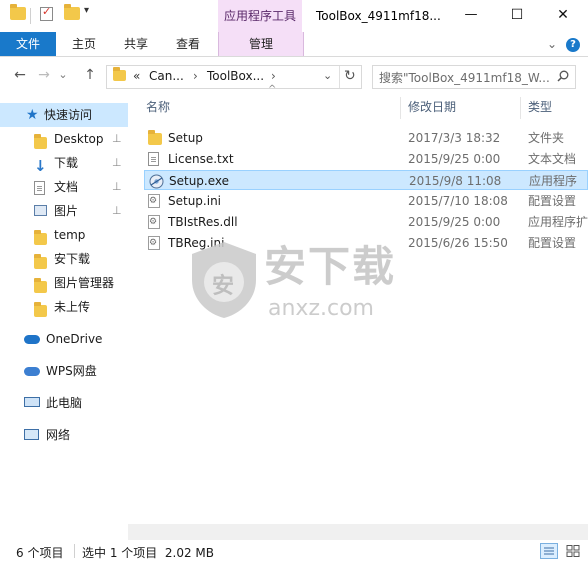 The height and width of the screenshot is (564, 588). What do you see at coordinates (64, 403) in the screenshot?
I see `nav-this-pc: 此电脑` at bounding box center [64, 403].